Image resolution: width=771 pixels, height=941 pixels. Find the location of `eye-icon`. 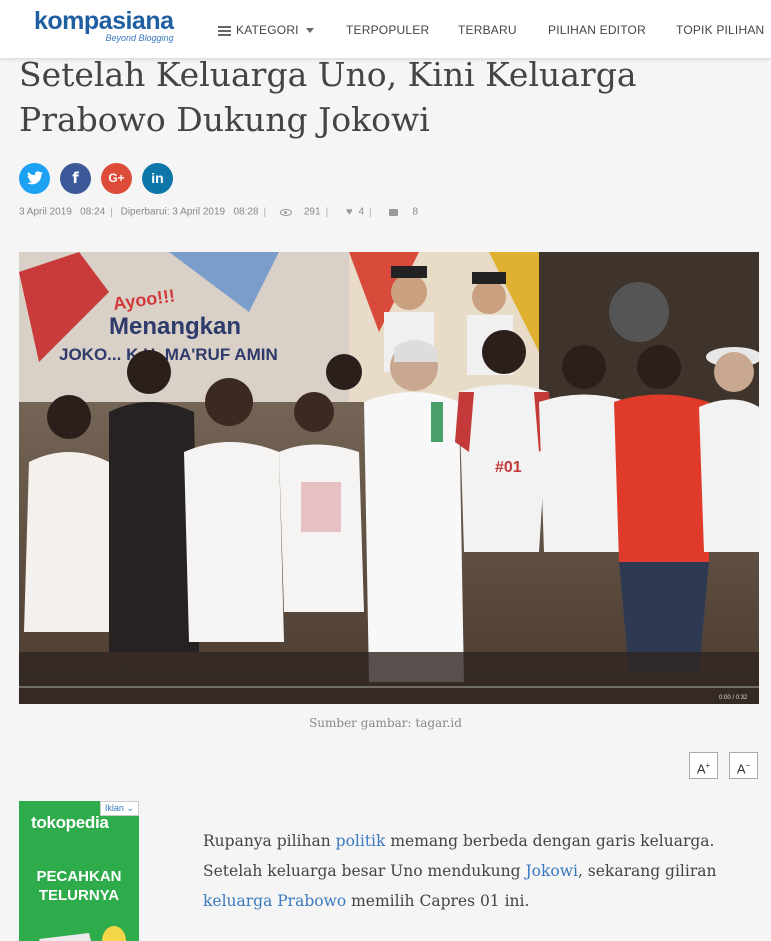

eye-icon is located at coordinates (285, 212).